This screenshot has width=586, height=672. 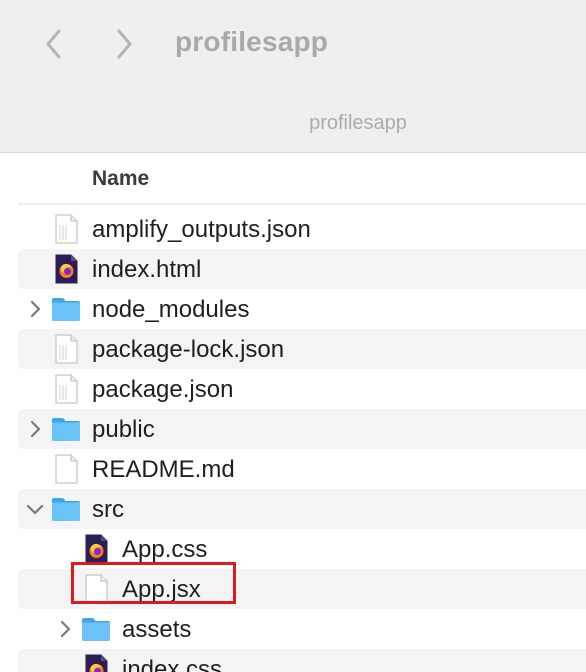 What do you see at coordinates (188, 349) in the screenshot?
I see `list-item-label: package-lock.json` at bounding box center [188, 349].